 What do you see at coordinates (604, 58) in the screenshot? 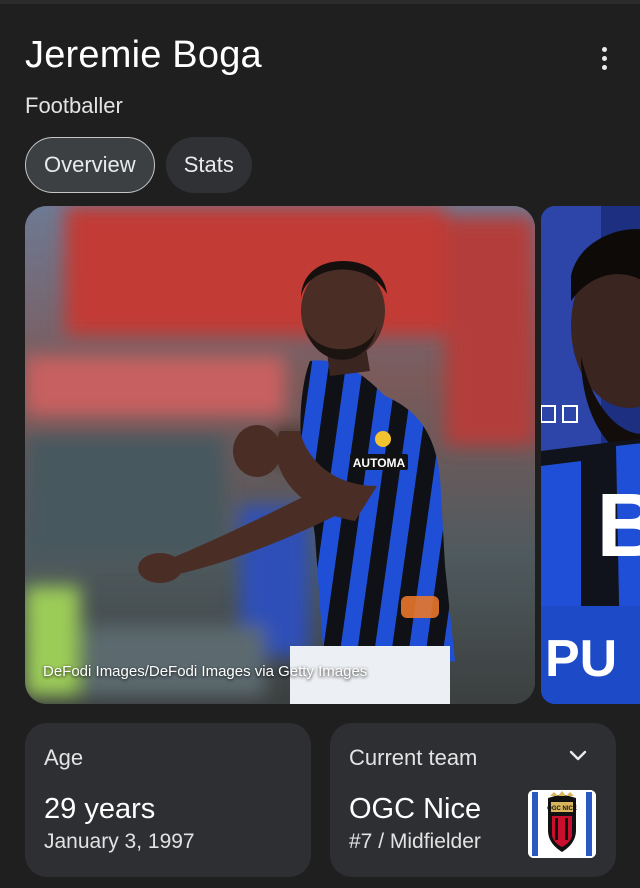
I see `more-vert-icon` at bounding box center [604, 58].